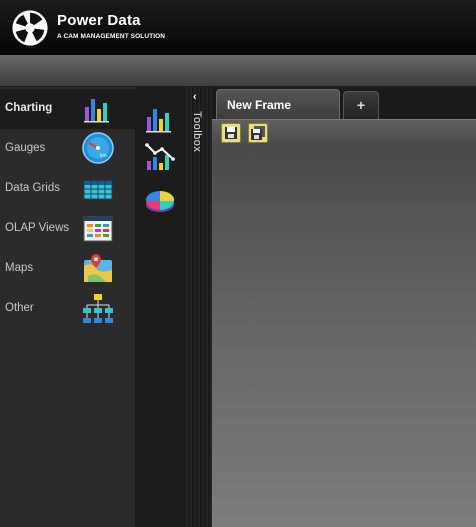 The image size is (476, 527). I want to click on save-button, so click(231, 133).